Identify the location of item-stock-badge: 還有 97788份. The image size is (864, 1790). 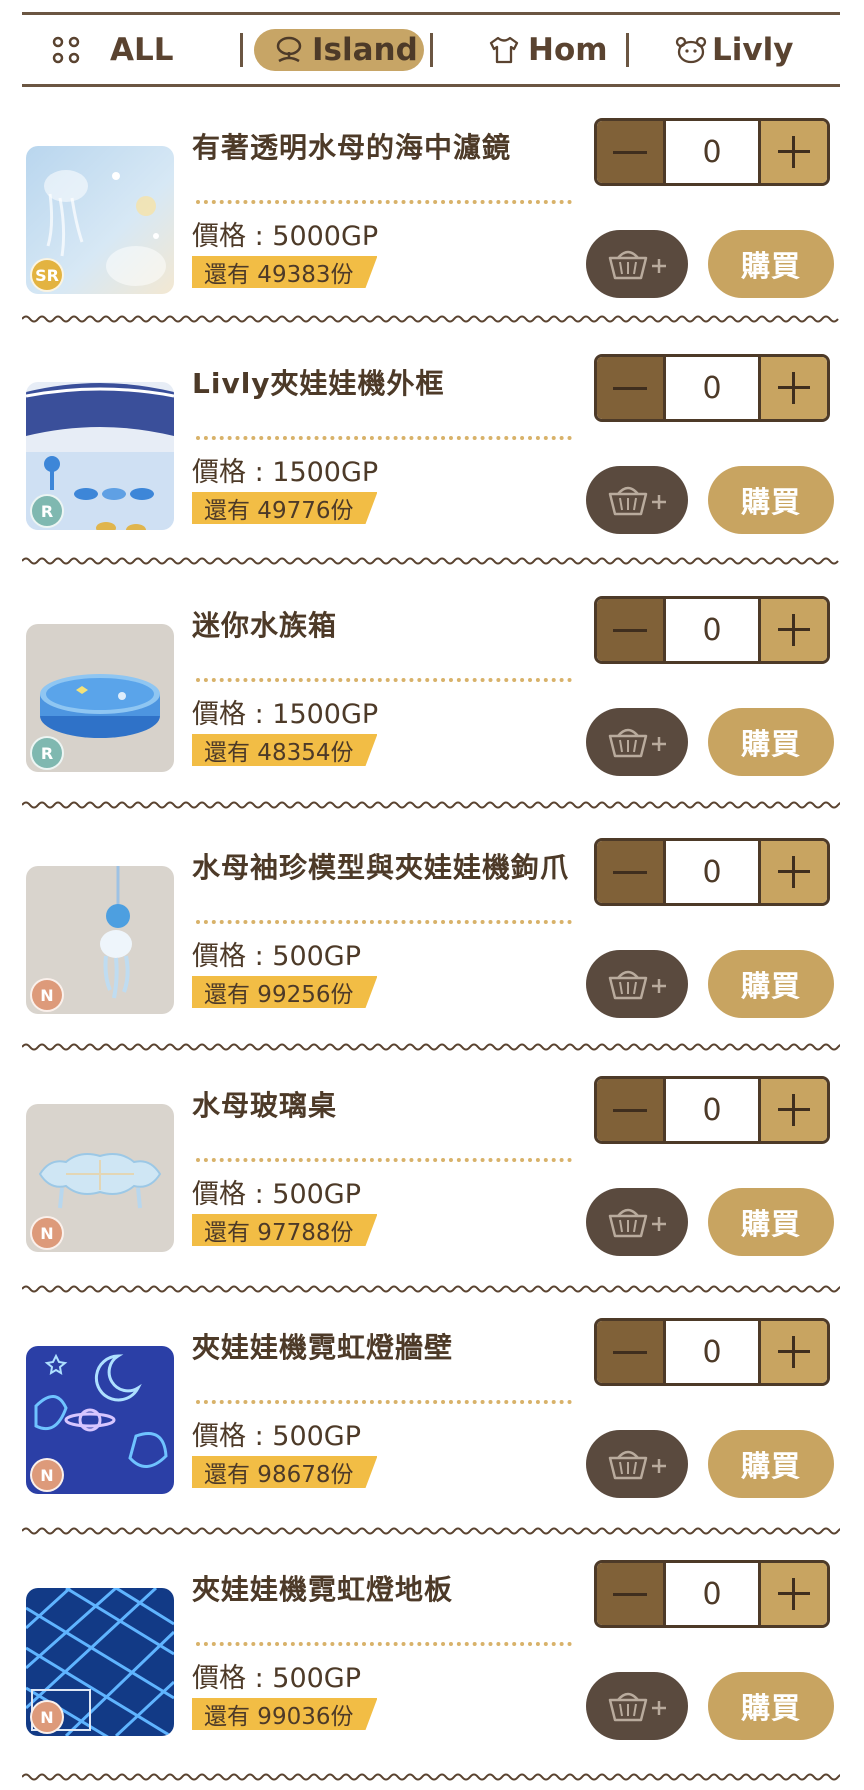
(284, 1230).